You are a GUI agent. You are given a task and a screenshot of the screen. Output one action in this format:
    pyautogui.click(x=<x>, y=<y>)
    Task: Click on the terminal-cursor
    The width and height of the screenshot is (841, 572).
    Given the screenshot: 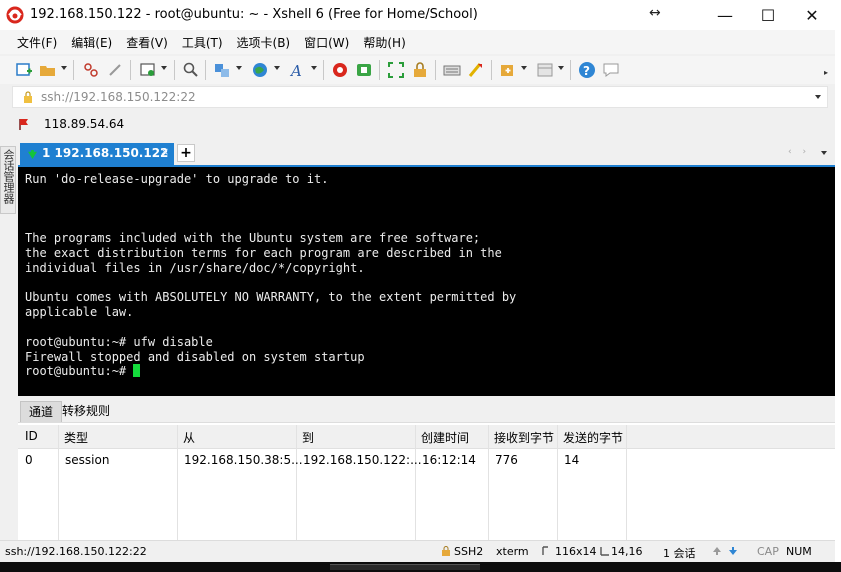 What is the action you would take?
    pyautogui.click(x=137, y=371)
    